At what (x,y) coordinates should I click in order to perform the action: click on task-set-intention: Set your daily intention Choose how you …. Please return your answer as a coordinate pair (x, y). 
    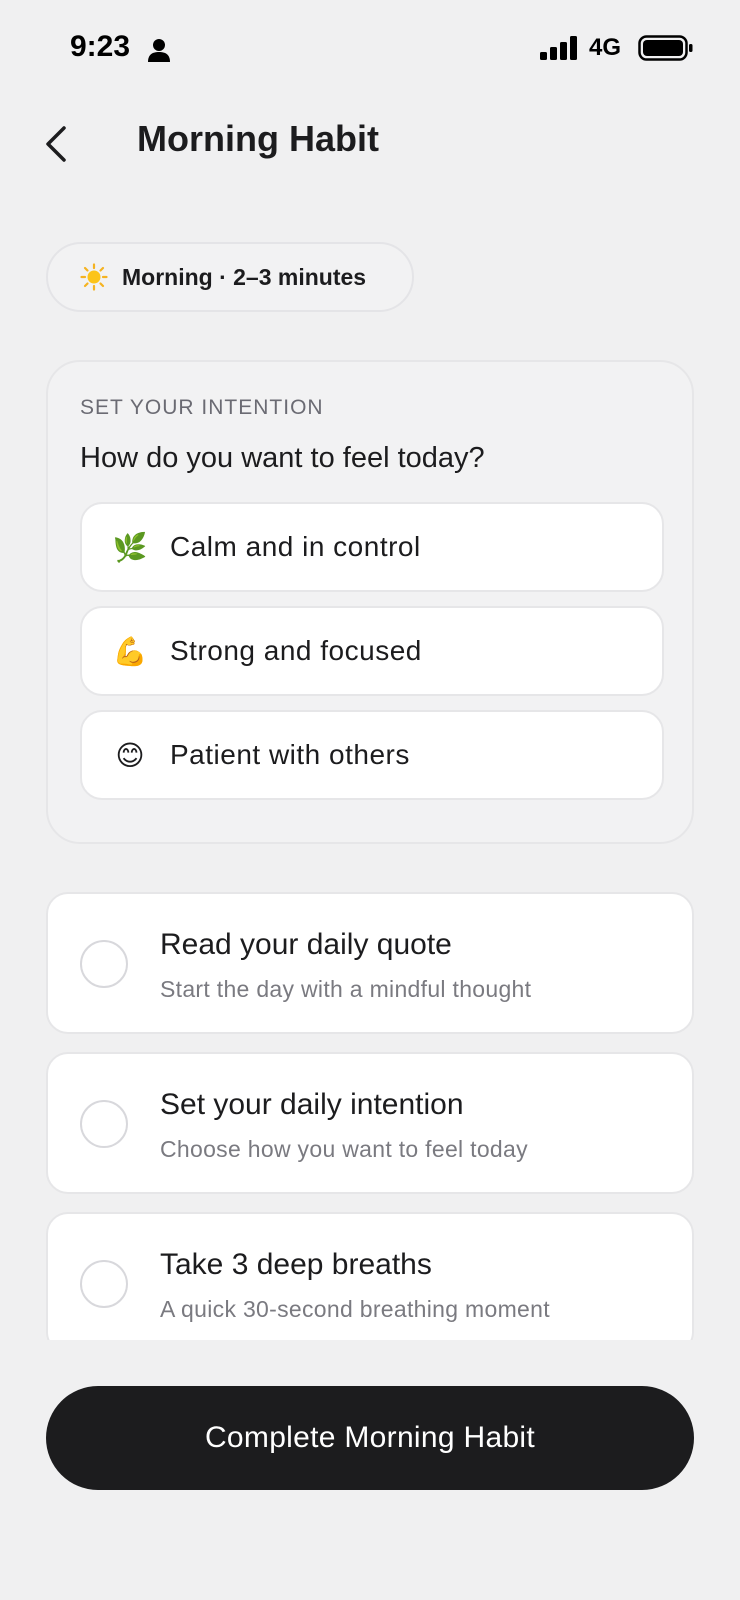
    Looking at the image, I should click on (370, 1123).